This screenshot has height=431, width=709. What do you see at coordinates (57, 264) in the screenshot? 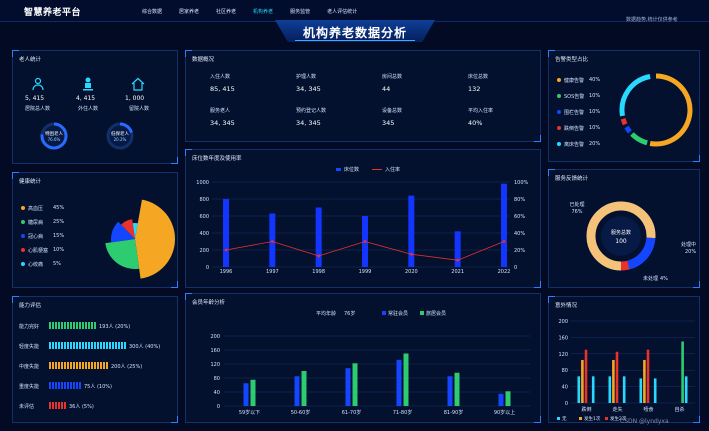
I see `legend-value: 5%` at bounding box center [57, 264].